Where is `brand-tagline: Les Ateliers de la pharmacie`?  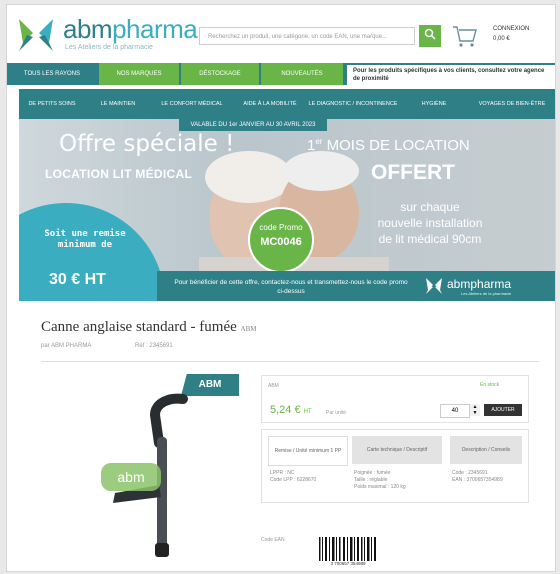 brand-tagline: Les Ateliers de la pharmacie is located at coordinates (109, 47).